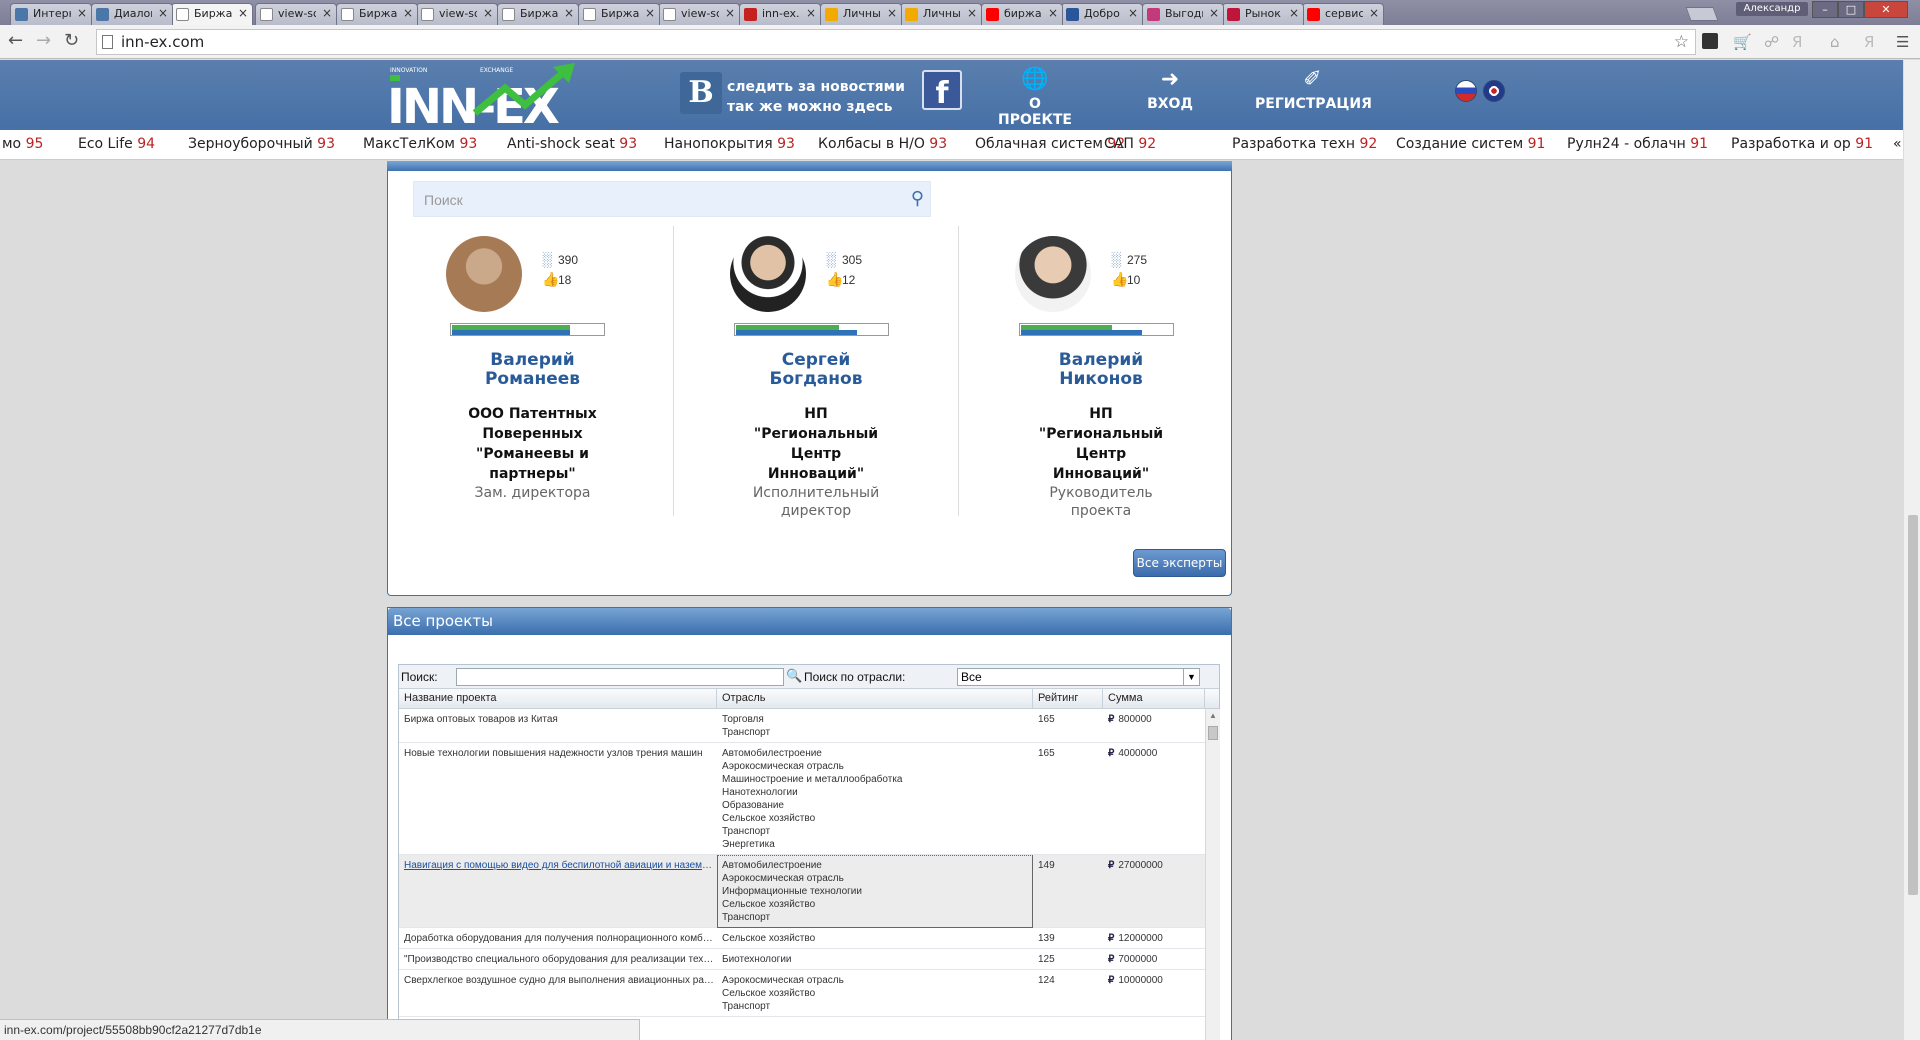  What do you see at coordinates (1835, 42) in the screenshot?
I see `home-icon: ⌂` at bounding box center [1835, 42].